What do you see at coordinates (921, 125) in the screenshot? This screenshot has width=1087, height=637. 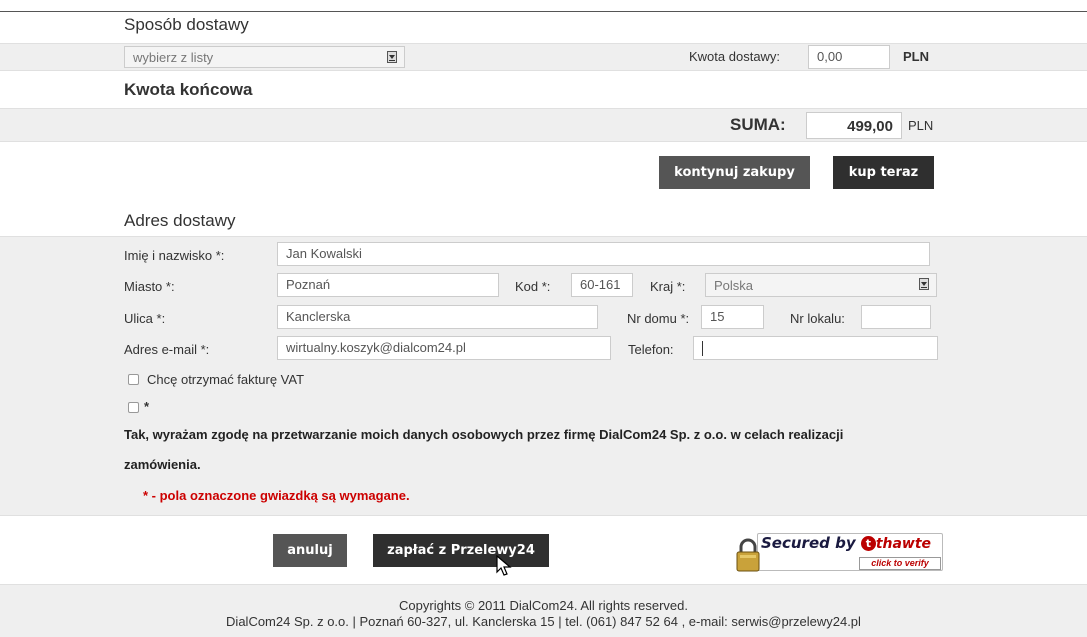 I see `sum-currency: PLN` at bounding box center [921, 125].